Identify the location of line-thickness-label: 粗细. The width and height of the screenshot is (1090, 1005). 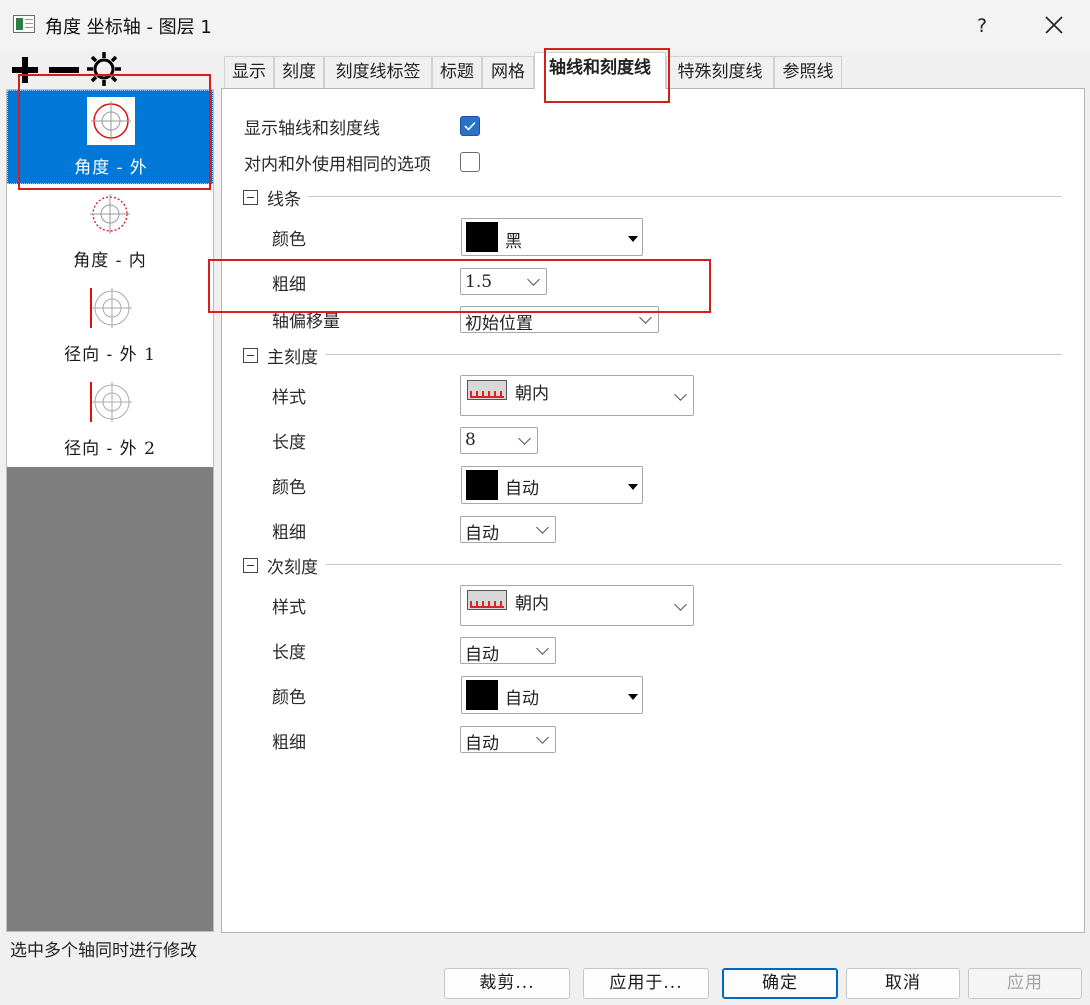
(289, 285).